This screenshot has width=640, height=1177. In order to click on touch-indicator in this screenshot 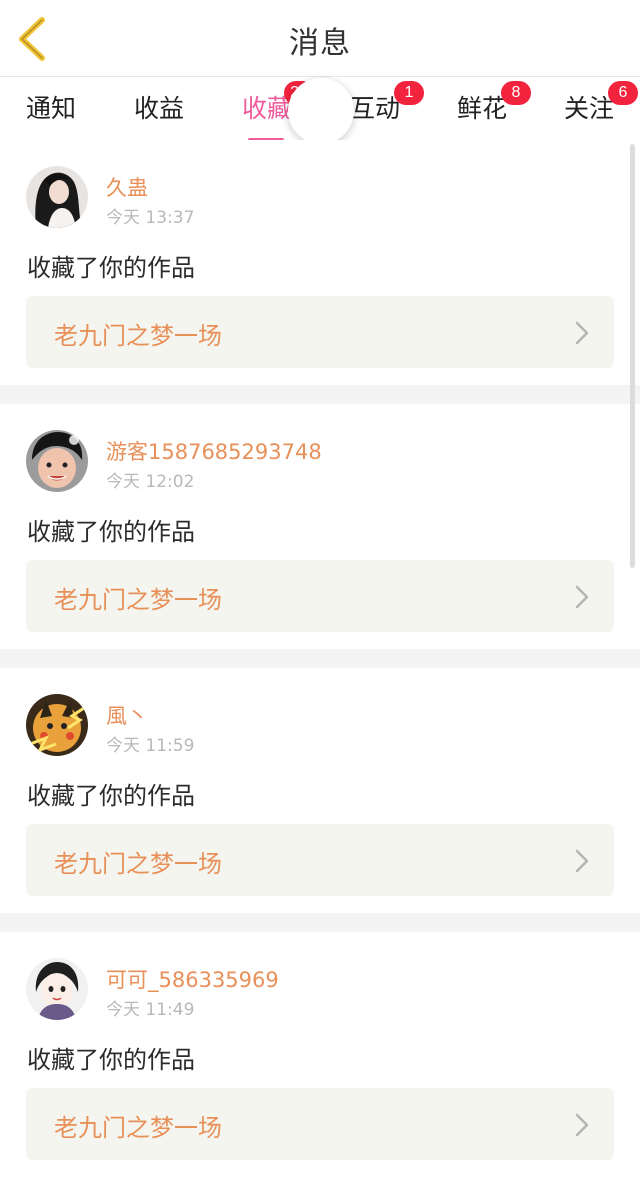, I will do `click(321, 111)`.